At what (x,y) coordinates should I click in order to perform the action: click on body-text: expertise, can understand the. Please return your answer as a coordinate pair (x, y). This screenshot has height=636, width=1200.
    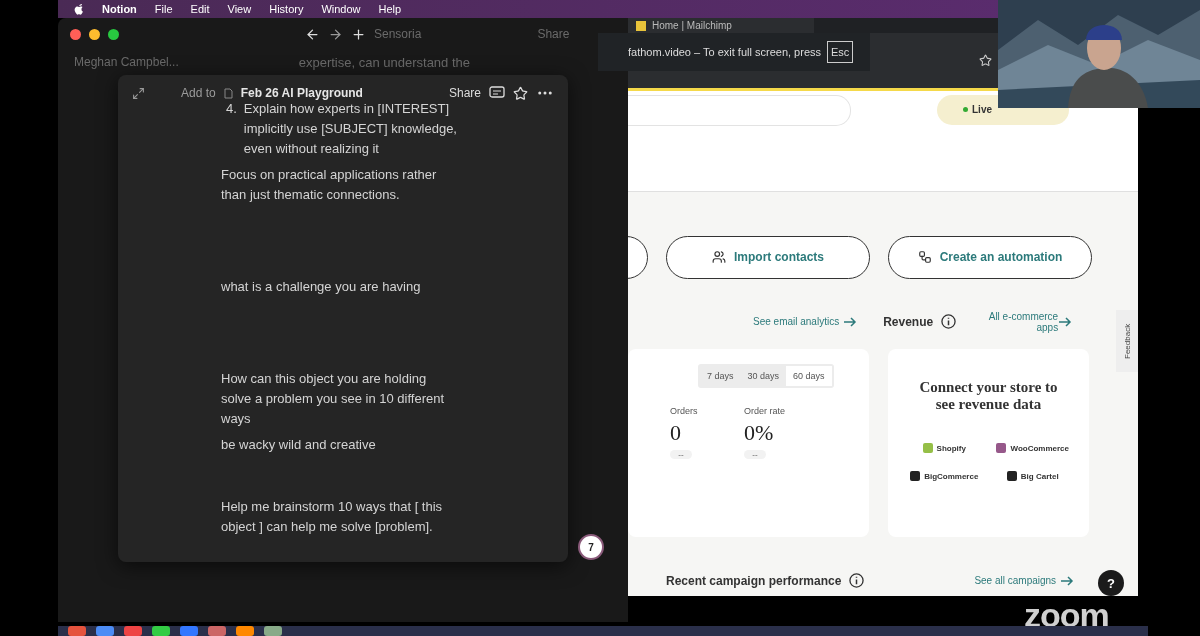
    Looking at the image, I should click on (384, 62).